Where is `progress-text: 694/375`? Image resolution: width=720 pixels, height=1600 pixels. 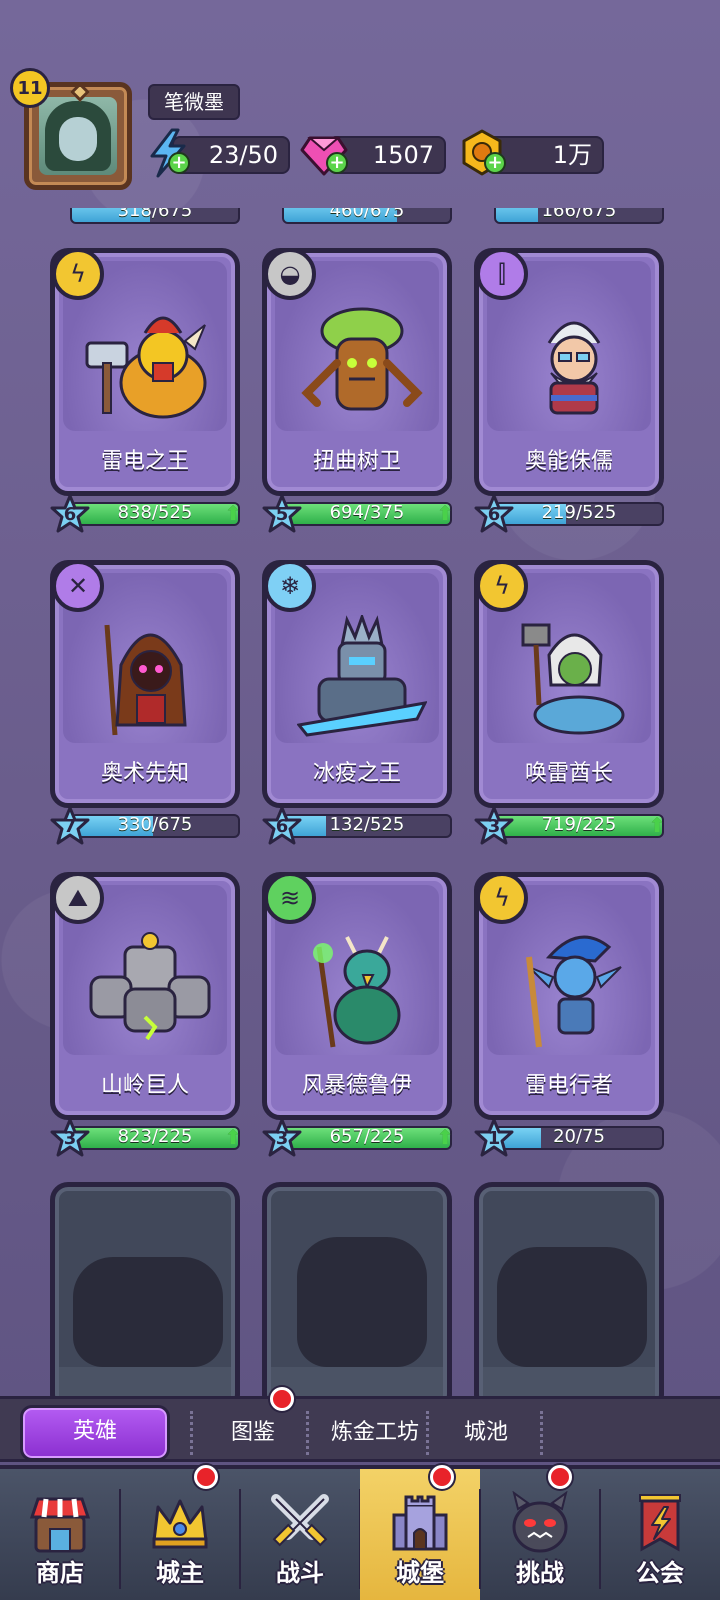 progress-text: 694/375 is located at coordinates (367, 512).